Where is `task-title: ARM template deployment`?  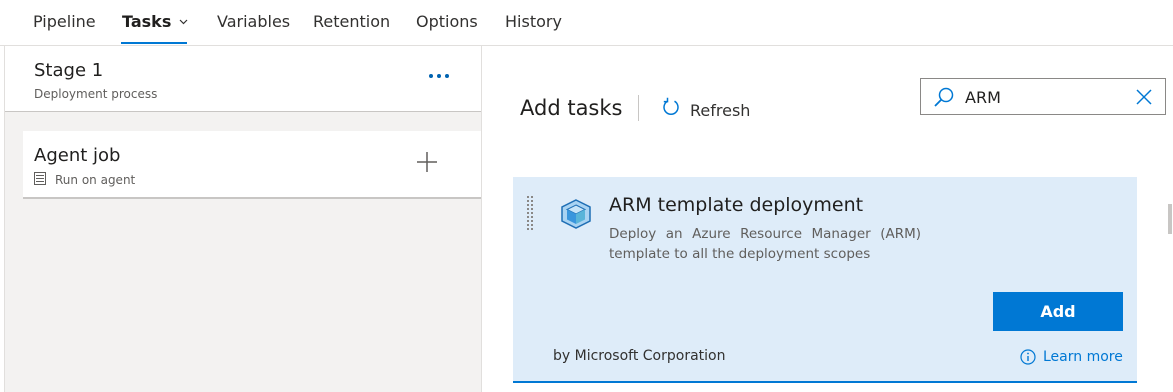
task-title: ARM template deployment is located at coordinates (736, 205).